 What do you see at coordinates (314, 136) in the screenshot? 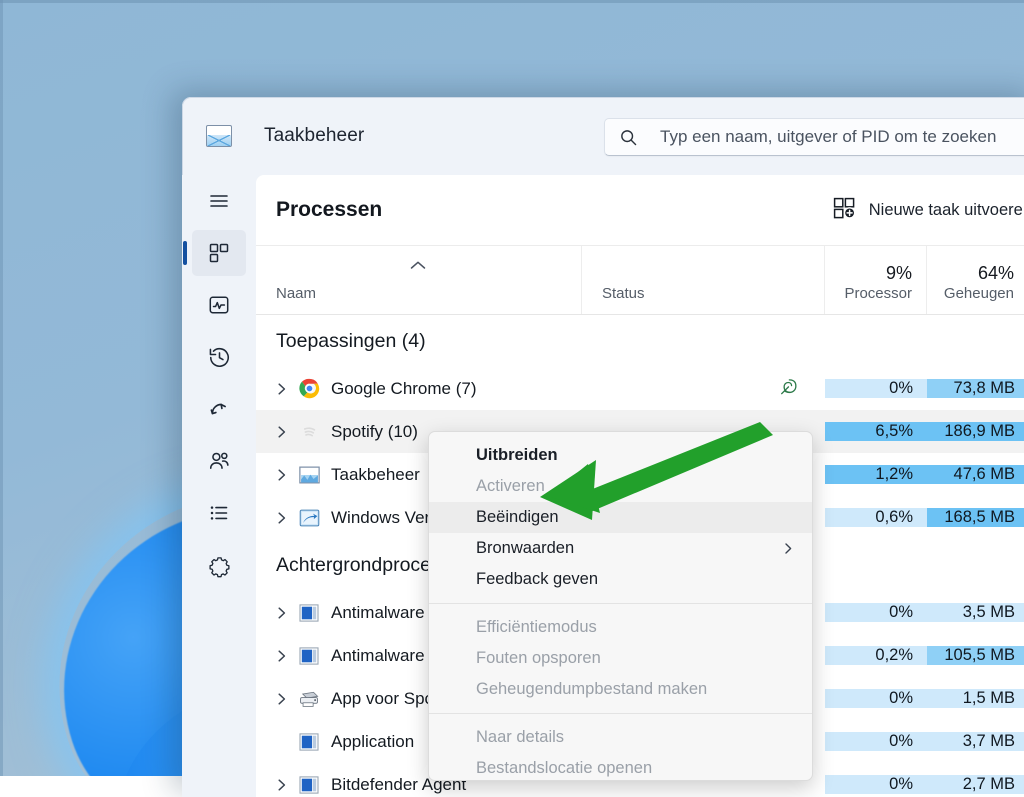
I see `app-title: Taakbeheer` at bounding box center [314, 136].